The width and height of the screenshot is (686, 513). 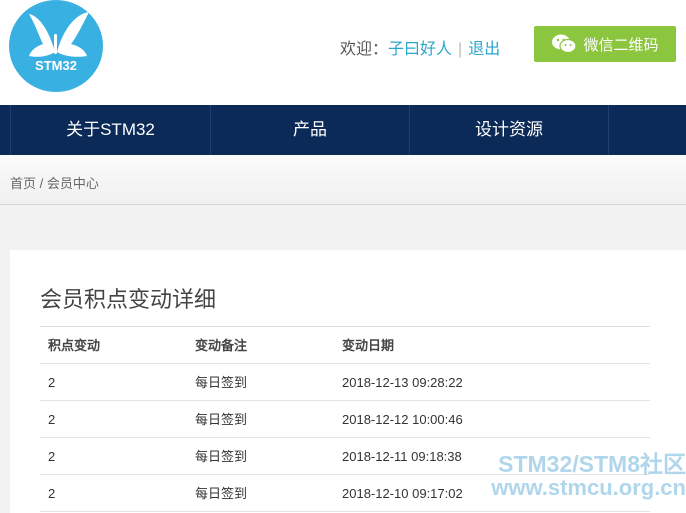 I want to click on main-nav: 关于STM32 产品 设计资源 活动, so click(x=343, y=130).